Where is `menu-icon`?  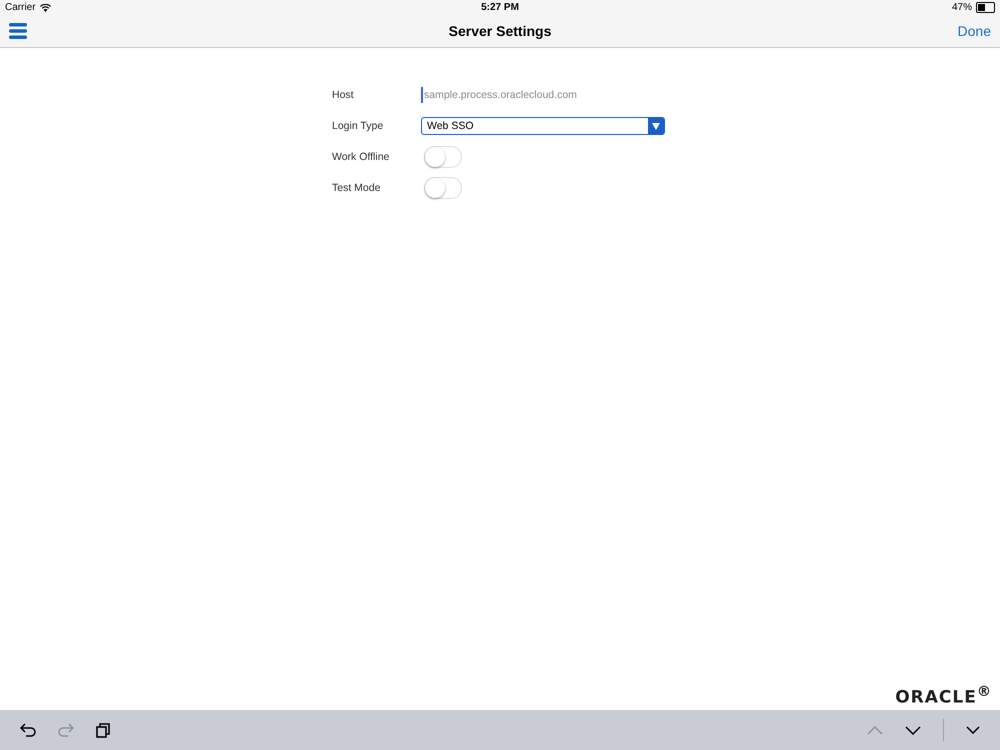 menu-icon is located at coordinates (18, 31).